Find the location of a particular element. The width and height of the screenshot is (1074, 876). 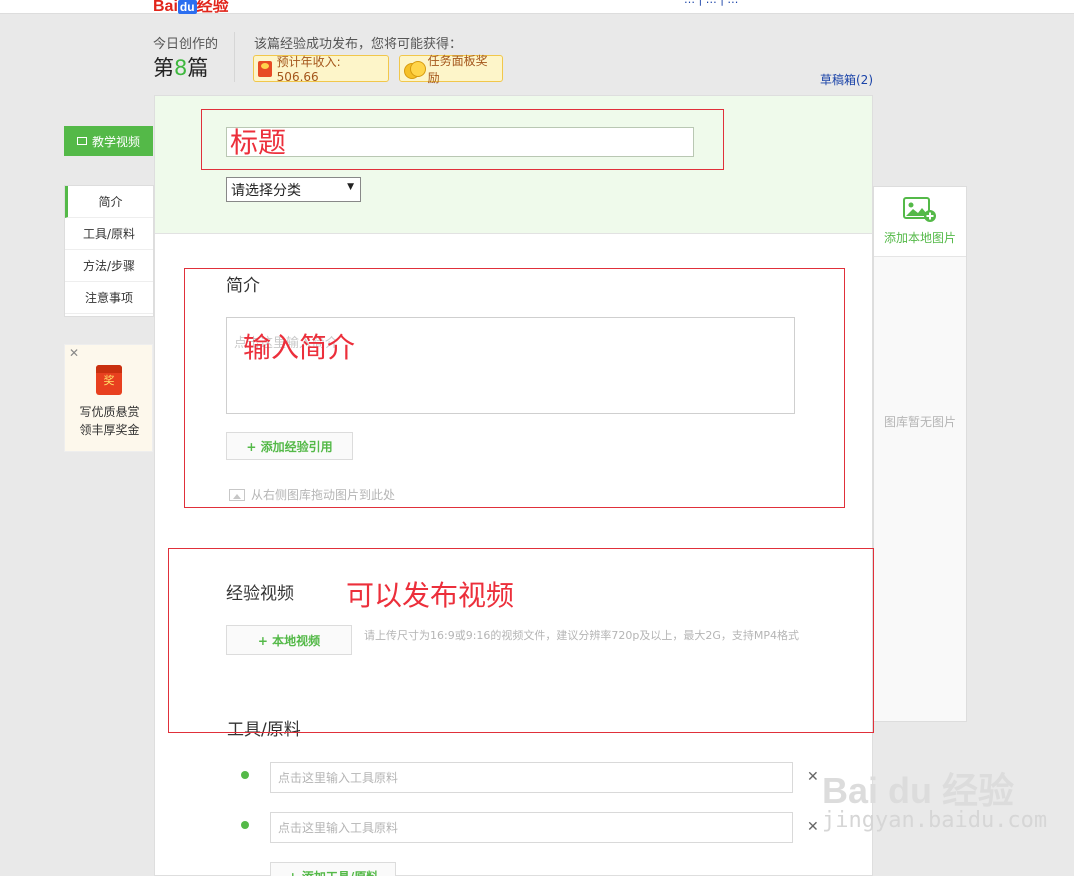

promo-line-2: 领丰厚奖金 is located at coordinates (109, 430).